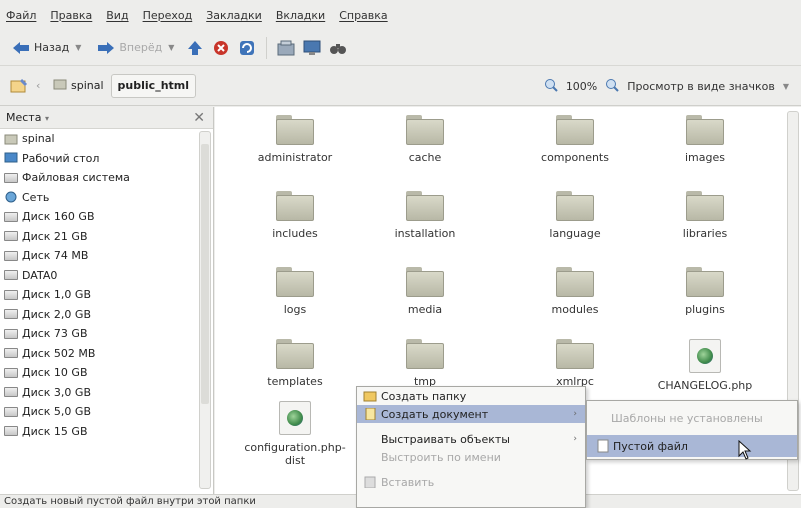 Image resolution: width=801 pixels, height=508 pixels. What do you see at coordinates (205, 274) in the screenshot?
I see `scrollbar-thumb` at bounding box center [205, 274].